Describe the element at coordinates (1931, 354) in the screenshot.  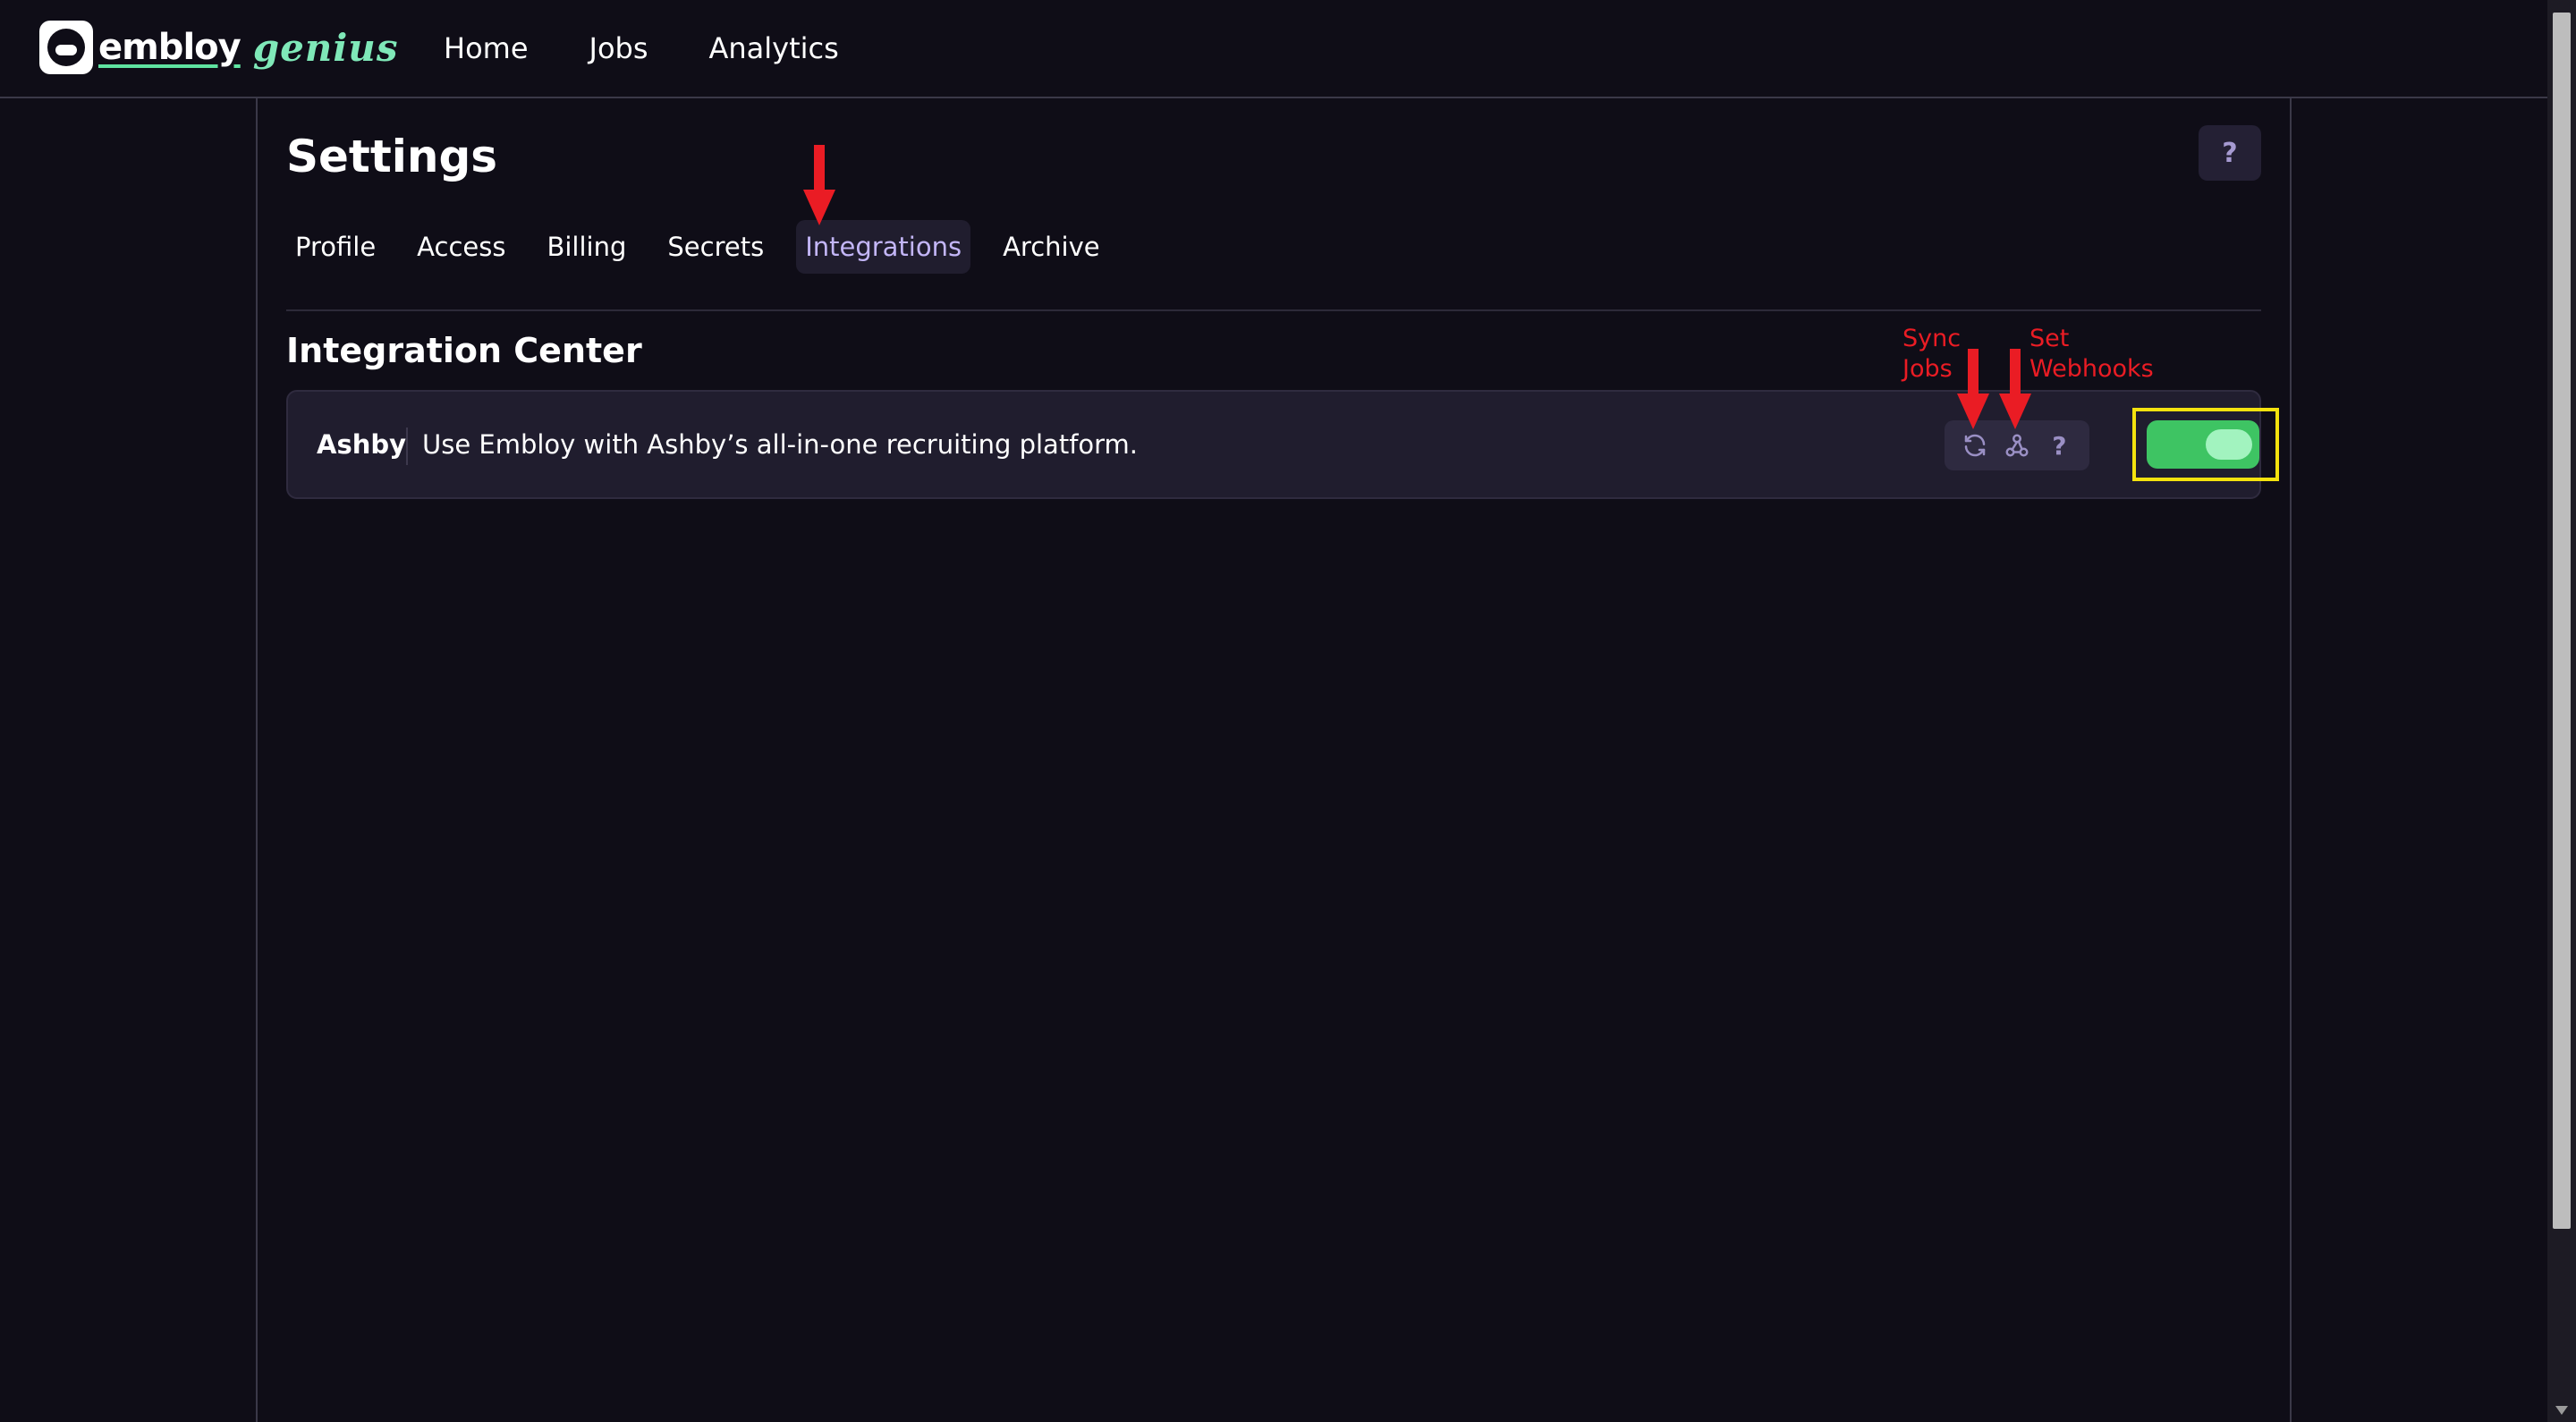
I see `annotation-sync-jobs: Sync Jobs` at that location.